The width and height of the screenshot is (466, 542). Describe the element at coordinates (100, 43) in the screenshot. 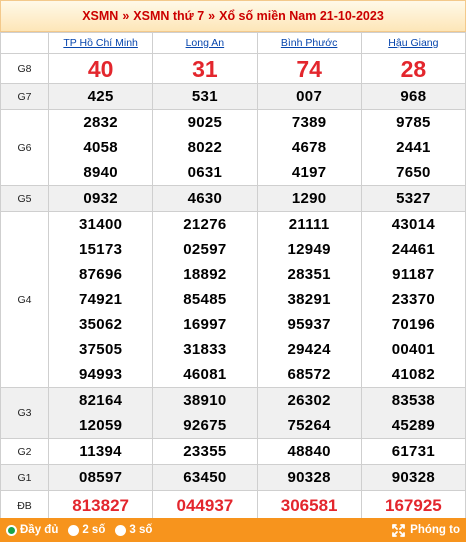

I see `province-header: TP Hồ Chí Minh` at that location.